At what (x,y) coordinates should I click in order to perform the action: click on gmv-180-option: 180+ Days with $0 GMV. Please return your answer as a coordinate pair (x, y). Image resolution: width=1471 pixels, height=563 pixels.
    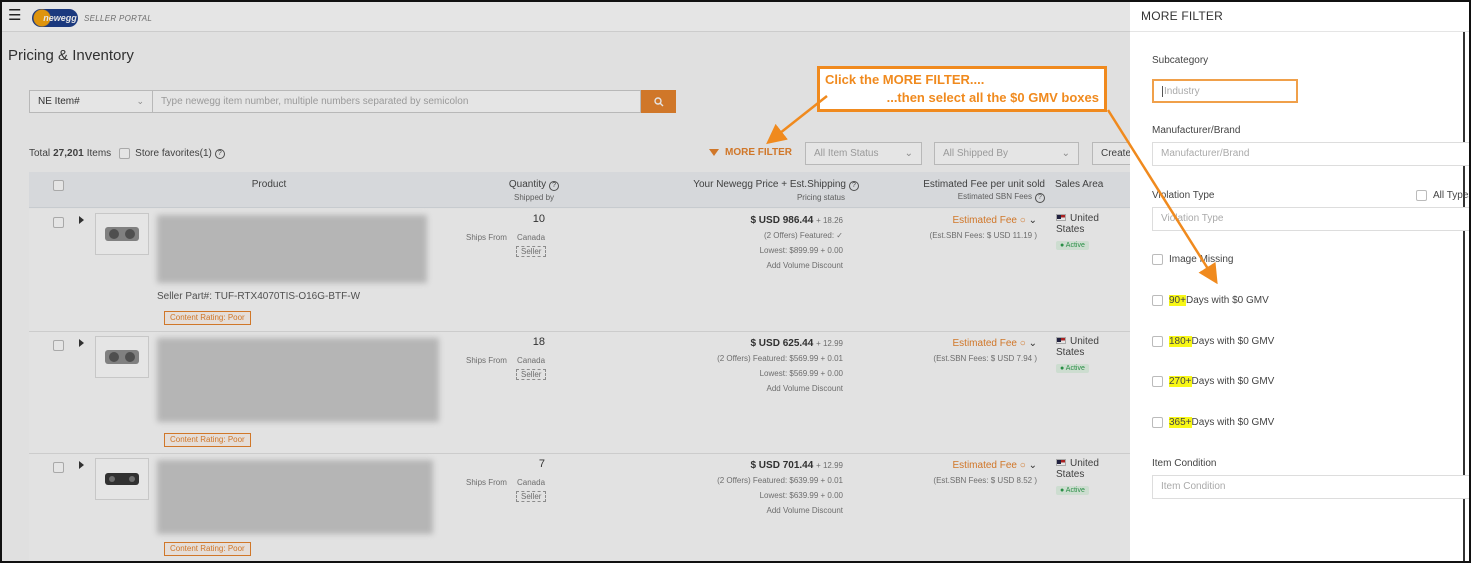
    Looking at the image, I should click on (1213, 341).